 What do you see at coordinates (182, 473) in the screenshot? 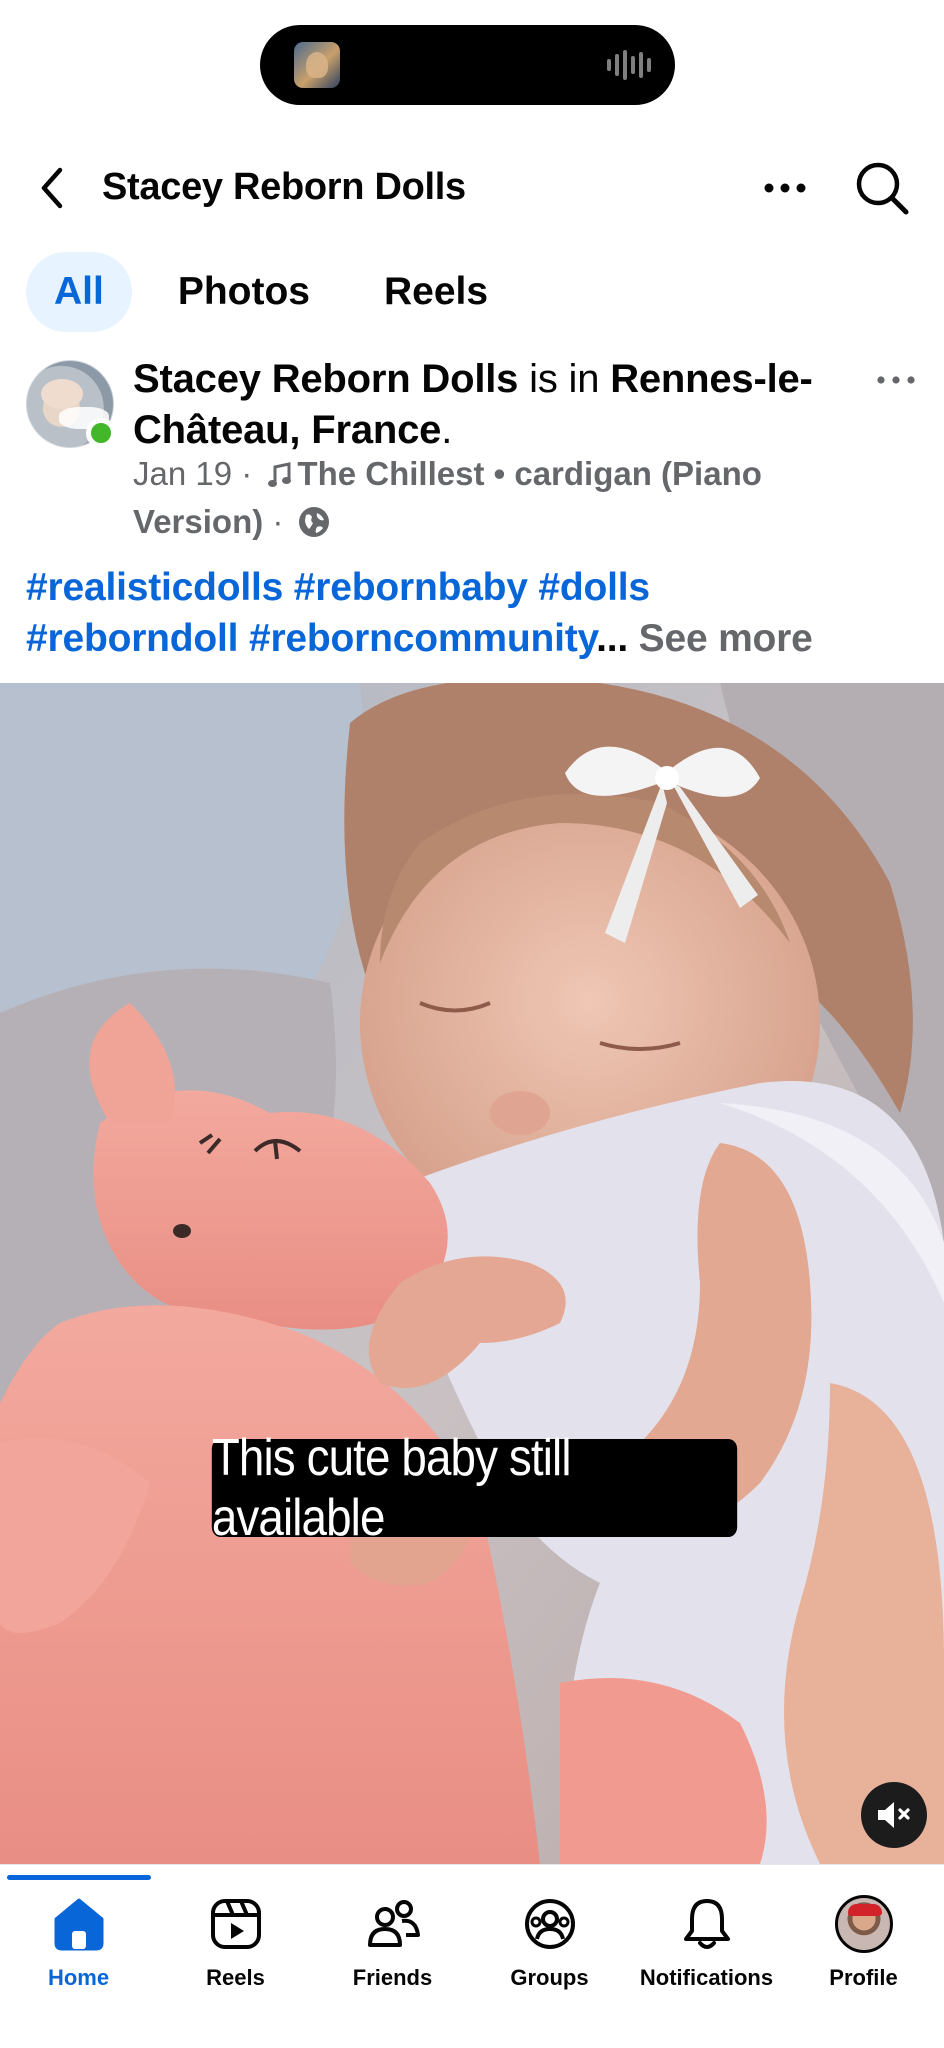
I see `post-date: Jan 19` at bounding box center [182, 473].